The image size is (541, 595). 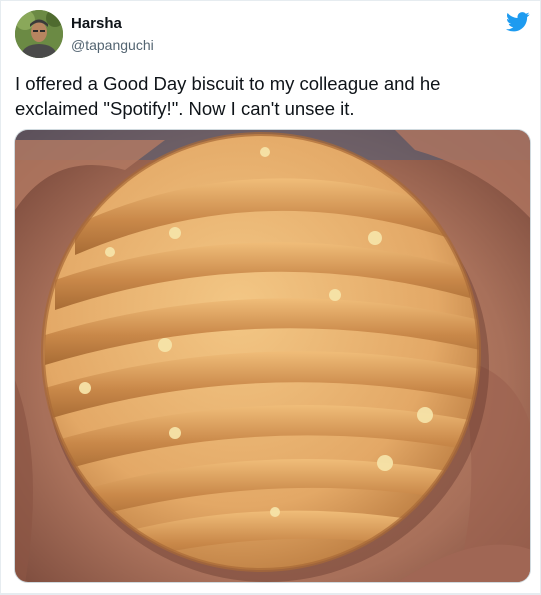 What do you see at coordinates (96, 23) in the screenshot?
I see `author-name: Harsha` at bounding box center [96, 23].